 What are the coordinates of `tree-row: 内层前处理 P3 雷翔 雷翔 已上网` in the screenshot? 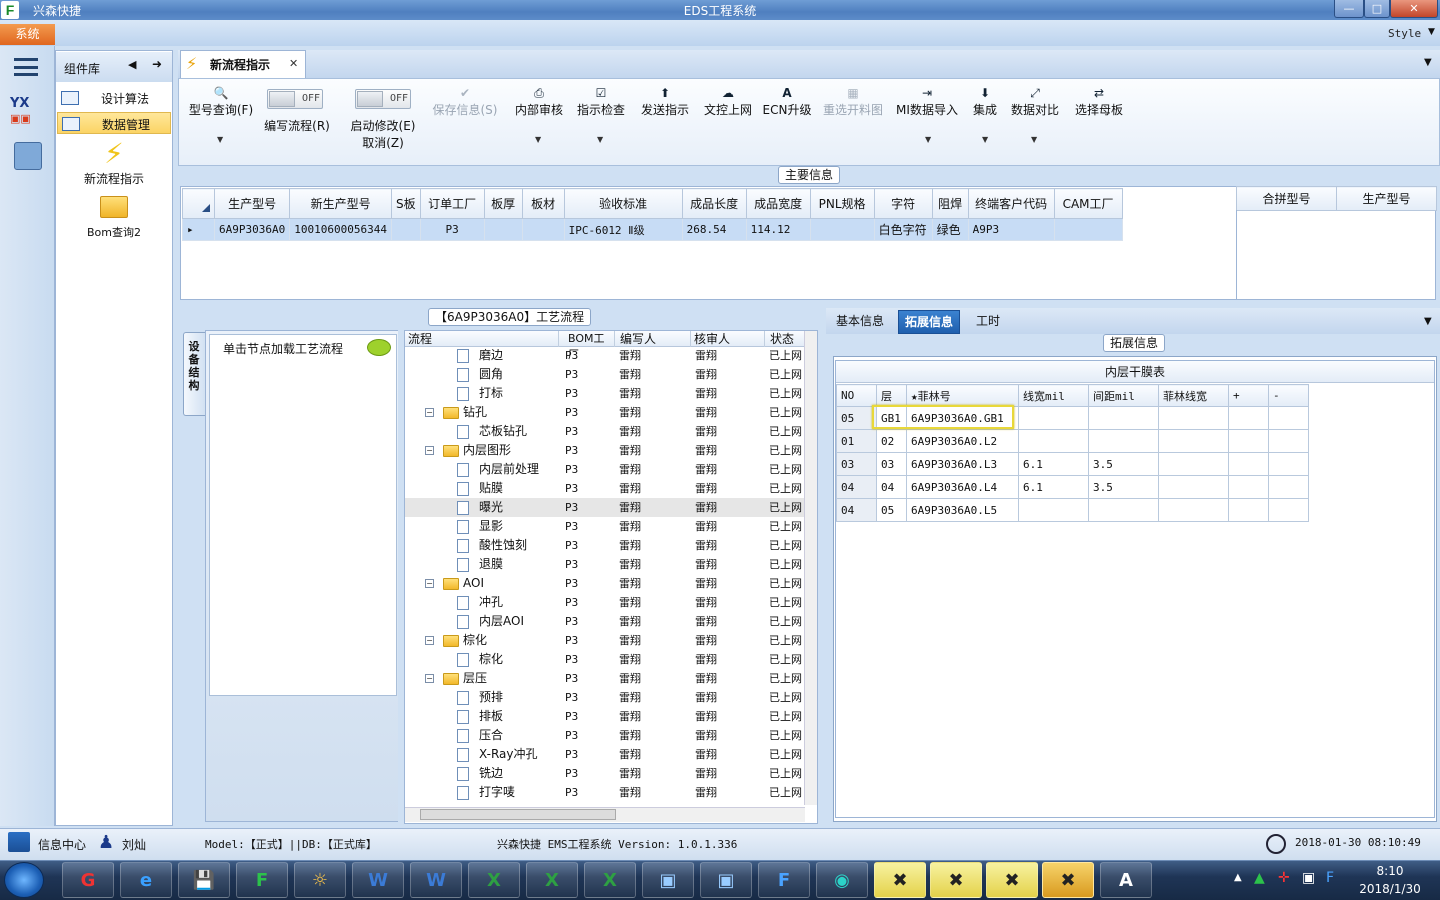 It's located at (605, 469).